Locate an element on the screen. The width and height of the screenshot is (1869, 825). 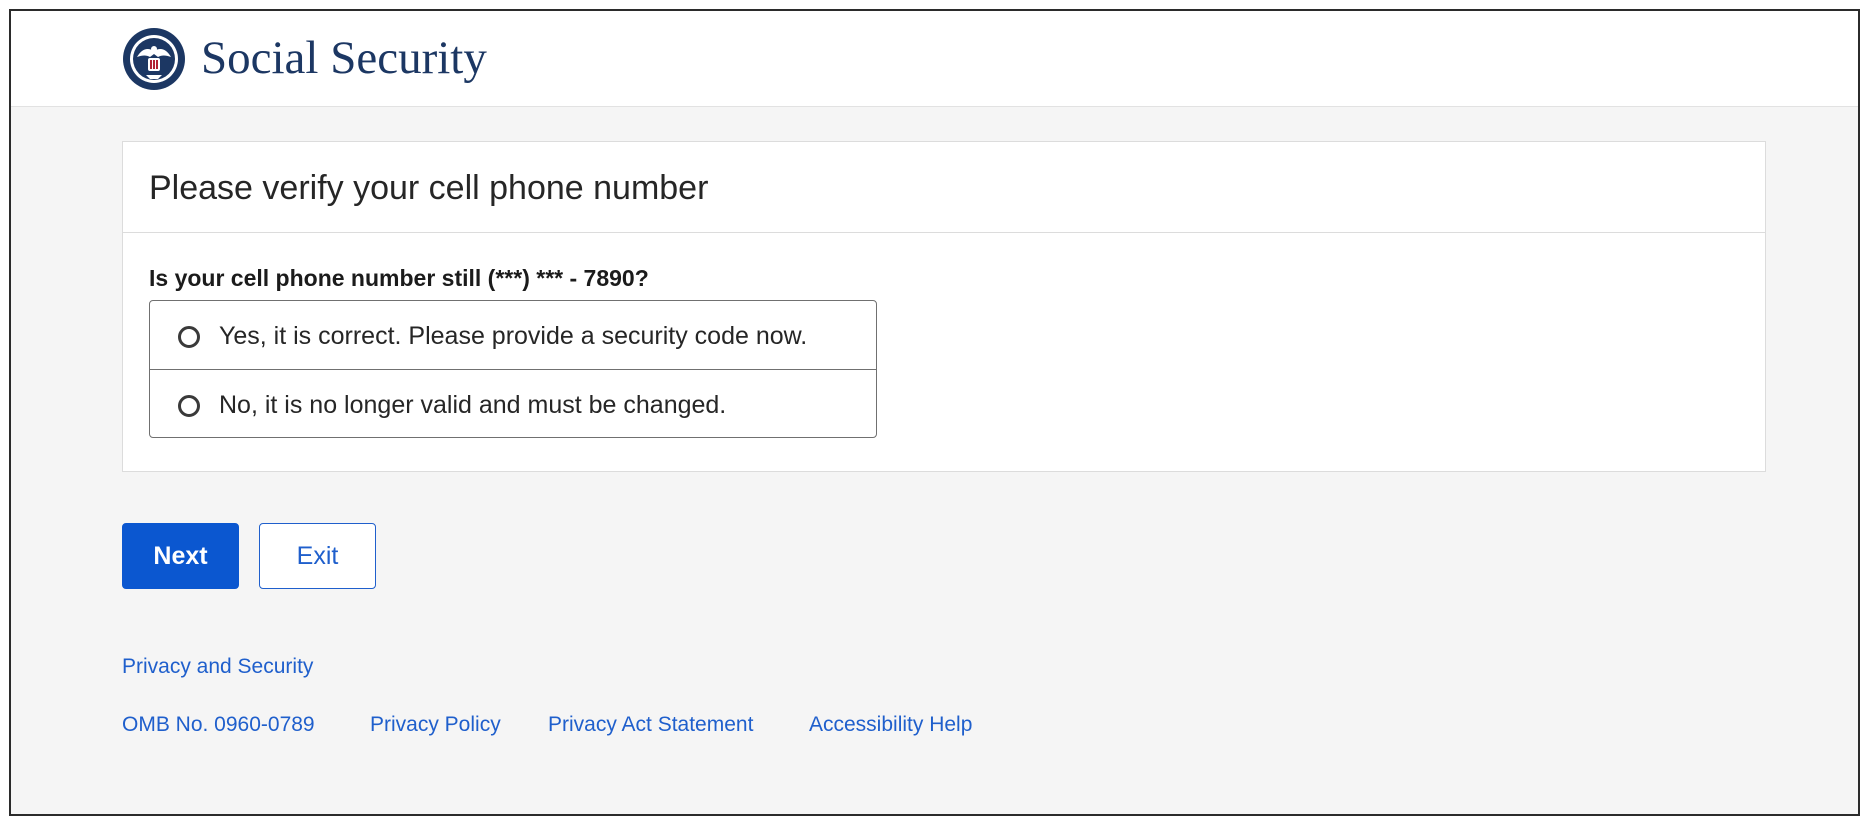
privacy-act-statement-link: Privacy Act Statement is located at coordinates (650, 725).